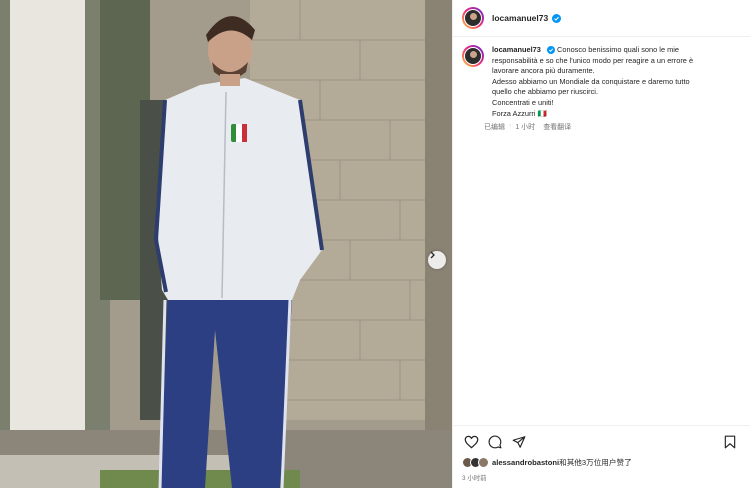 This screenshot has width=750, height=488. Describe the element at coordinates (730, 442) in the screenshot. I see `bookmark-icon` at that location.